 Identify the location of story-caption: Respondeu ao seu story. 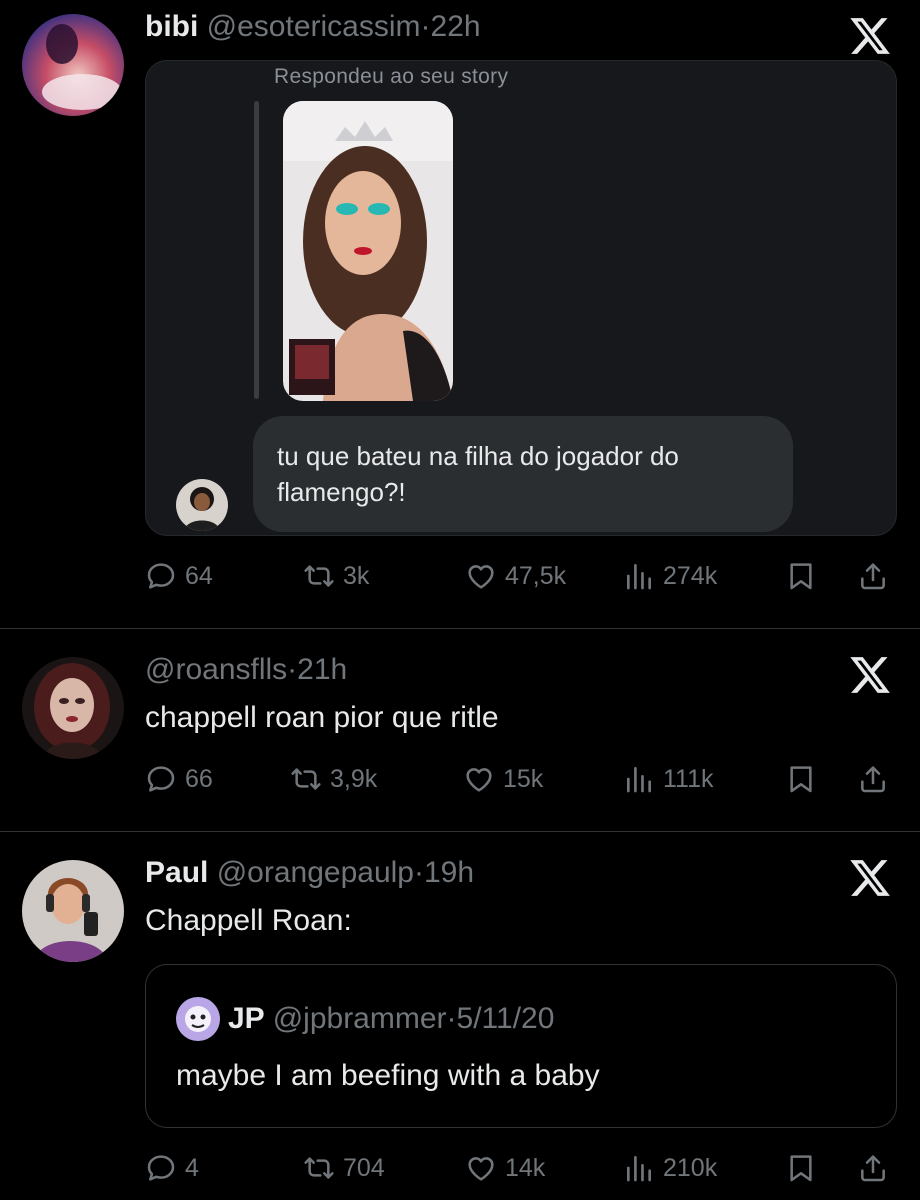
(391, 76).